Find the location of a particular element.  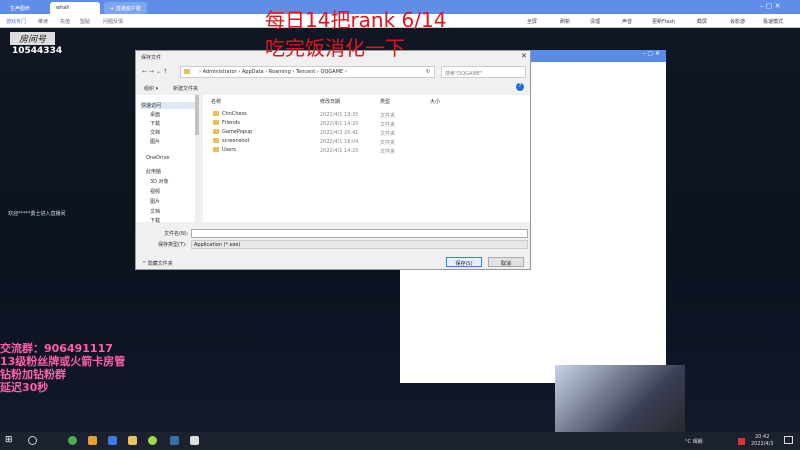

column-name: 名称 is located at coordinates (216, 101).